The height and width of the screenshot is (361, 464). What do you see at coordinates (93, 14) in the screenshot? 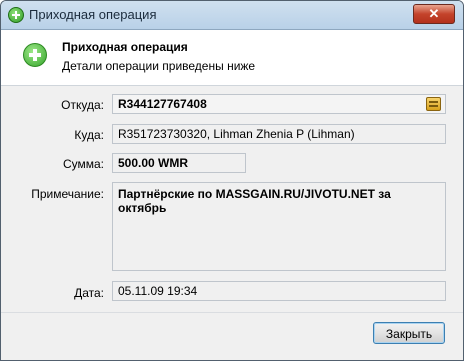
I see `window-title: Приходная операция` at bounding box center [93, 14].